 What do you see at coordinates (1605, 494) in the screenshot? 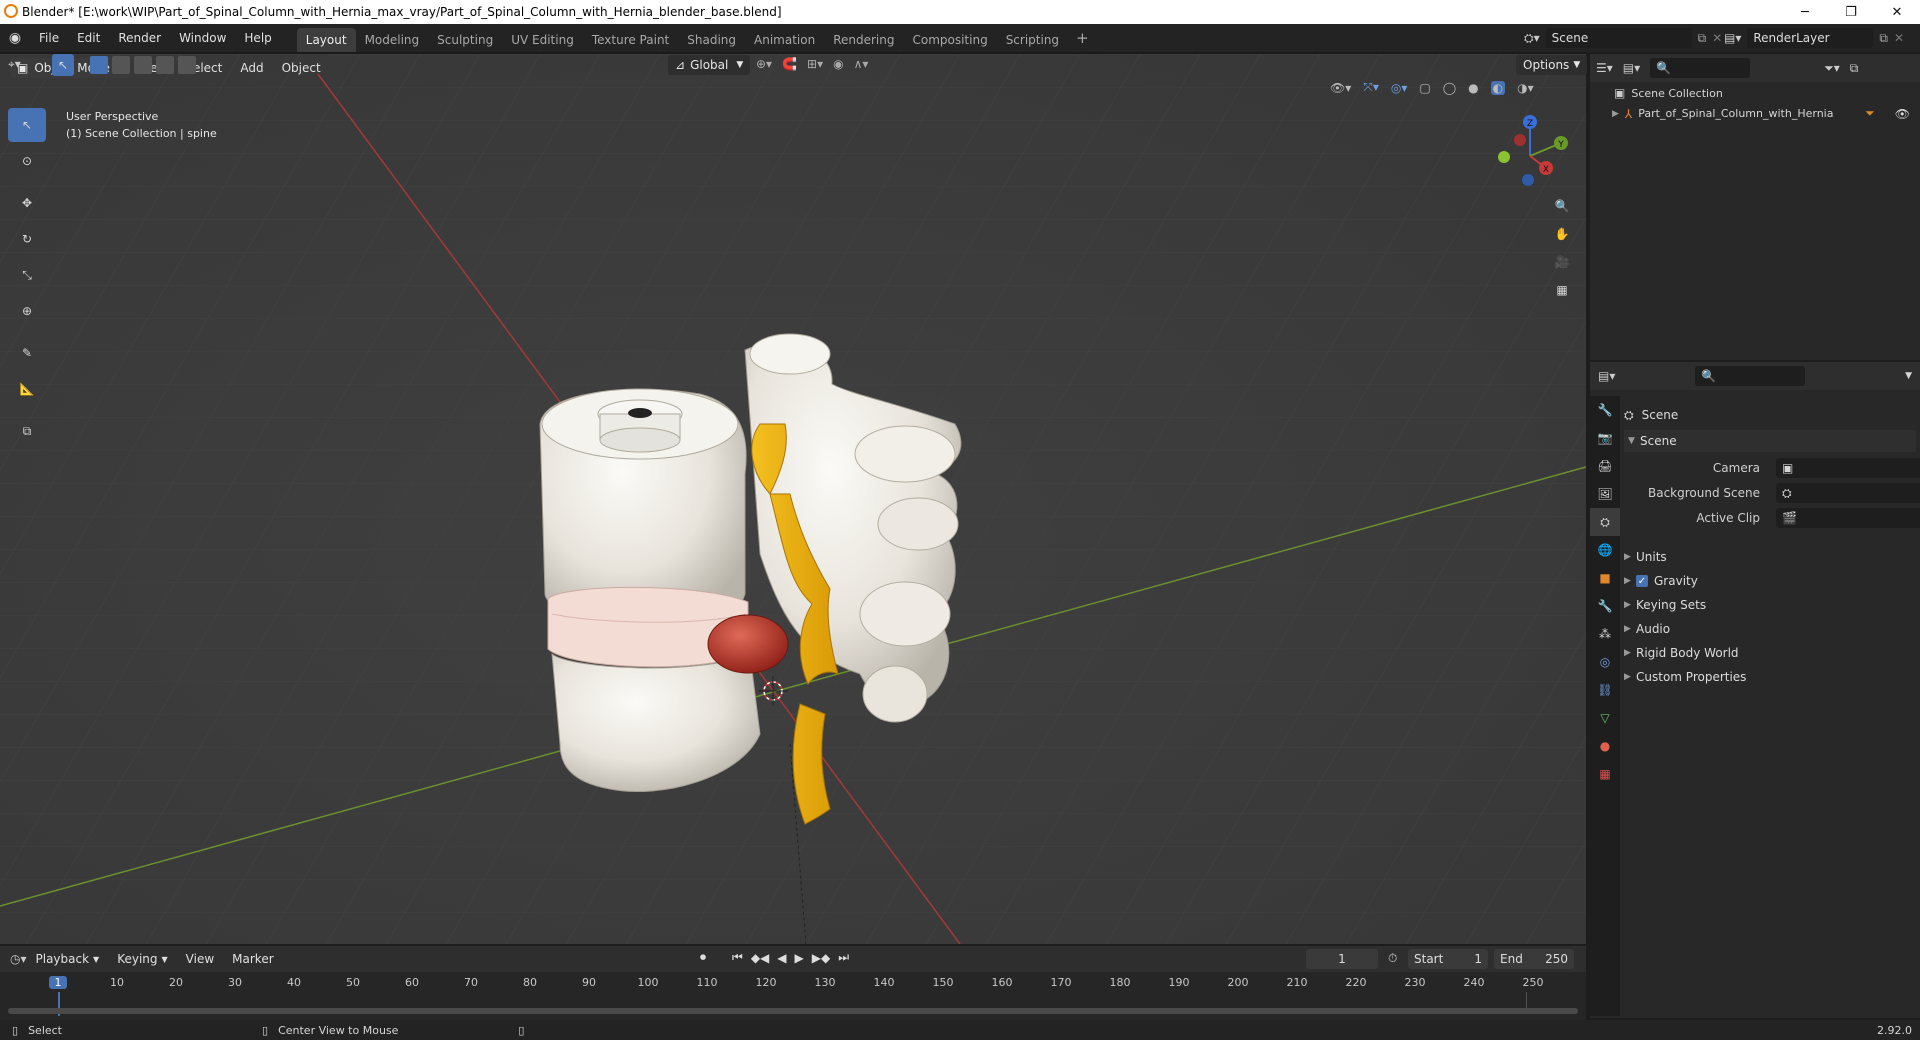
I see `view-layer-tab-icon: 🖼` at bounding box center [1605, 494].